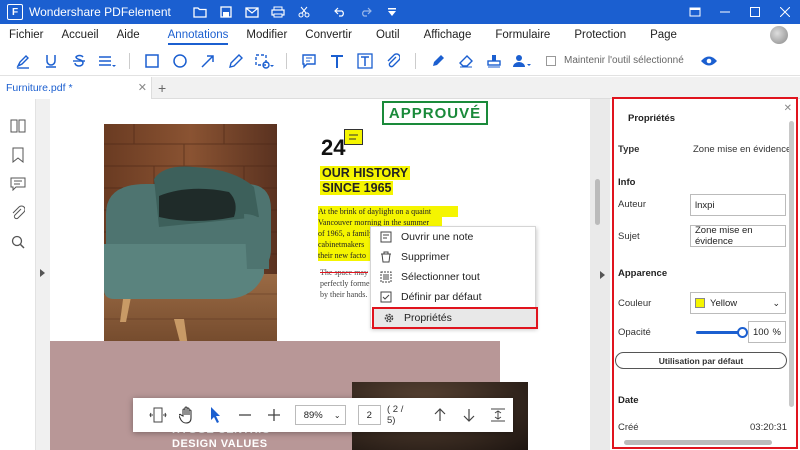 This screenshot has width=800, height=450. I want to click on note-tool-icon, so click(309, 61).